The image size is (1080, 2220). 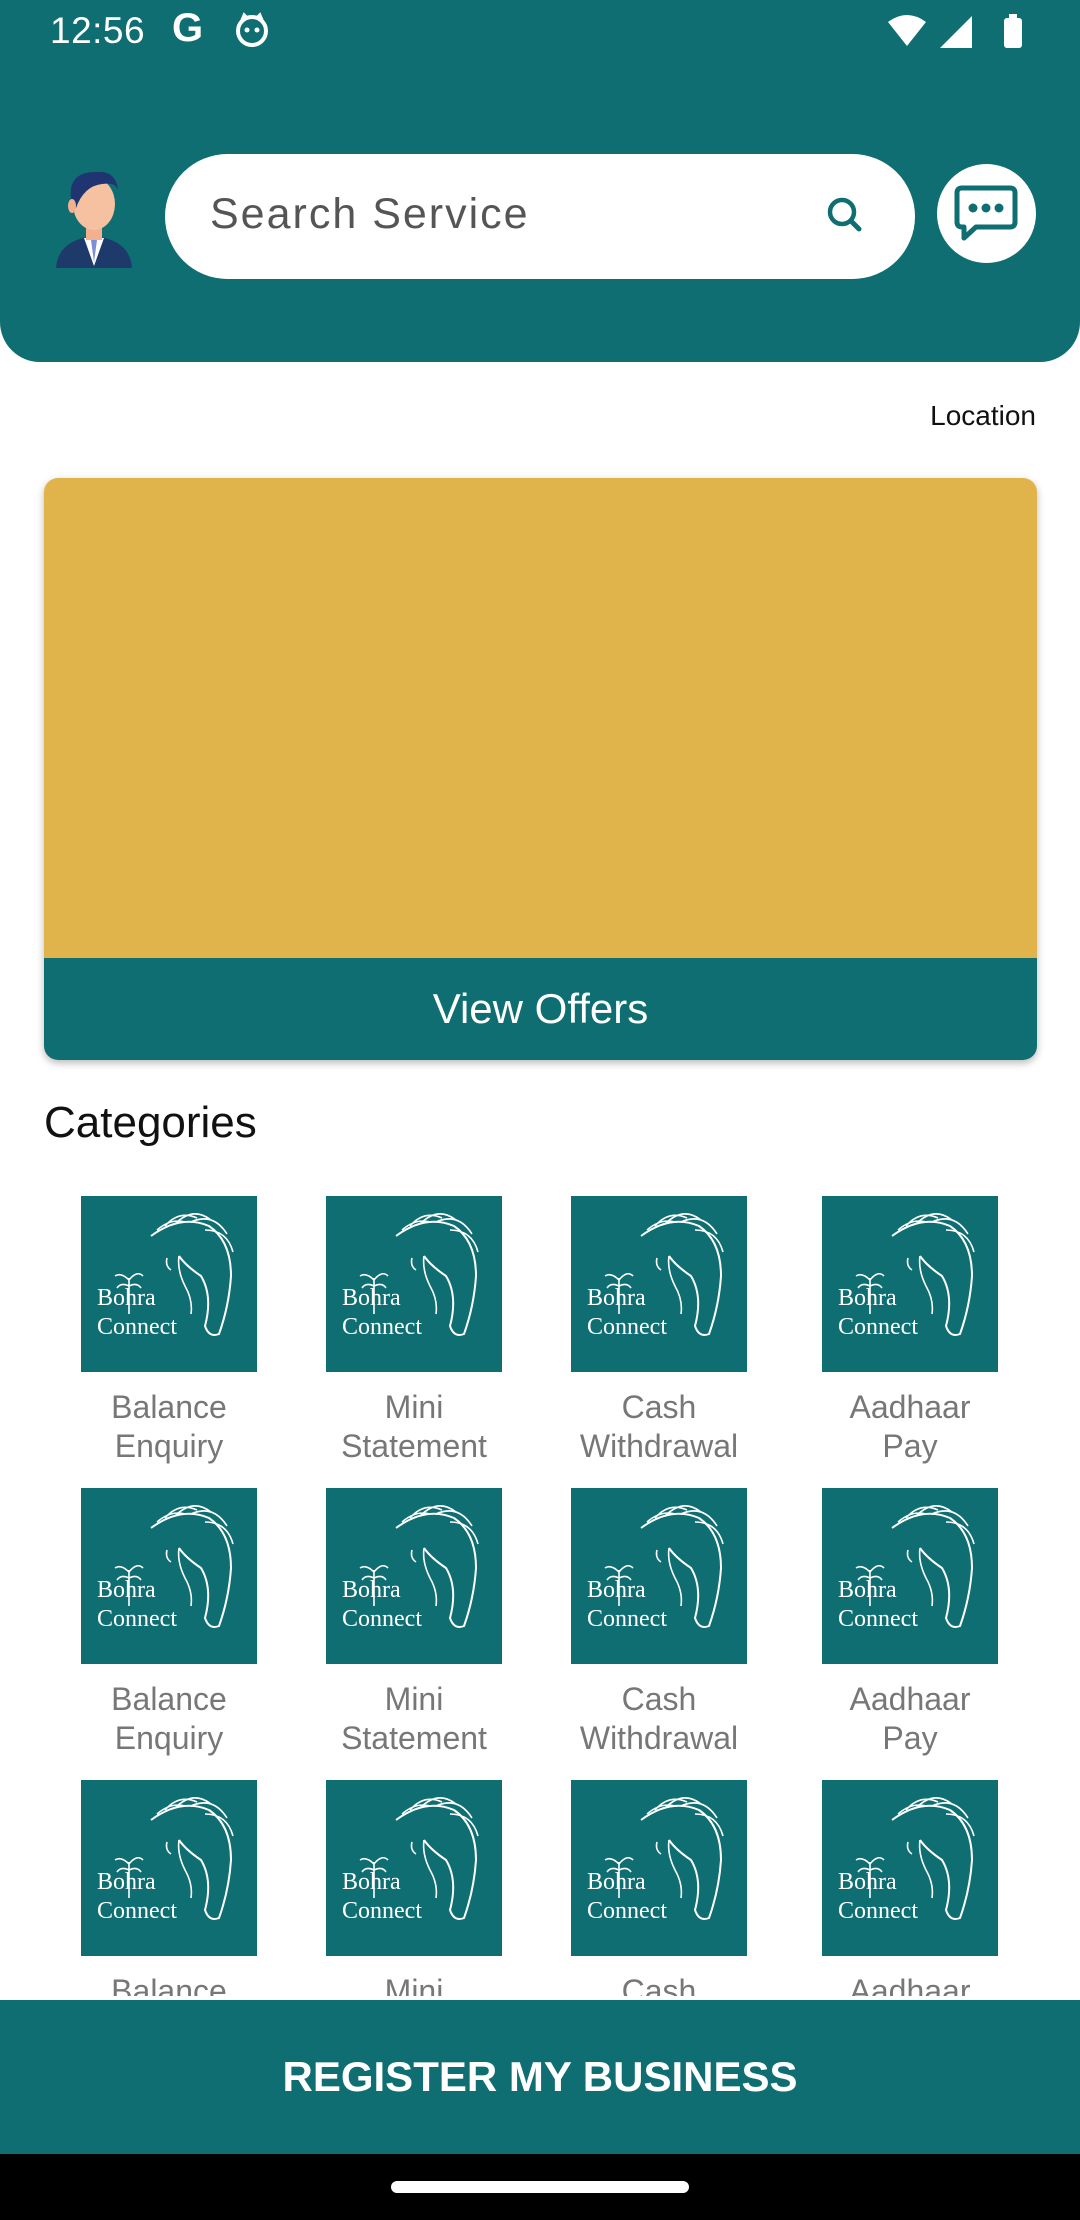 I want to click on status-time: 12:56, so click(x=98, y=30).